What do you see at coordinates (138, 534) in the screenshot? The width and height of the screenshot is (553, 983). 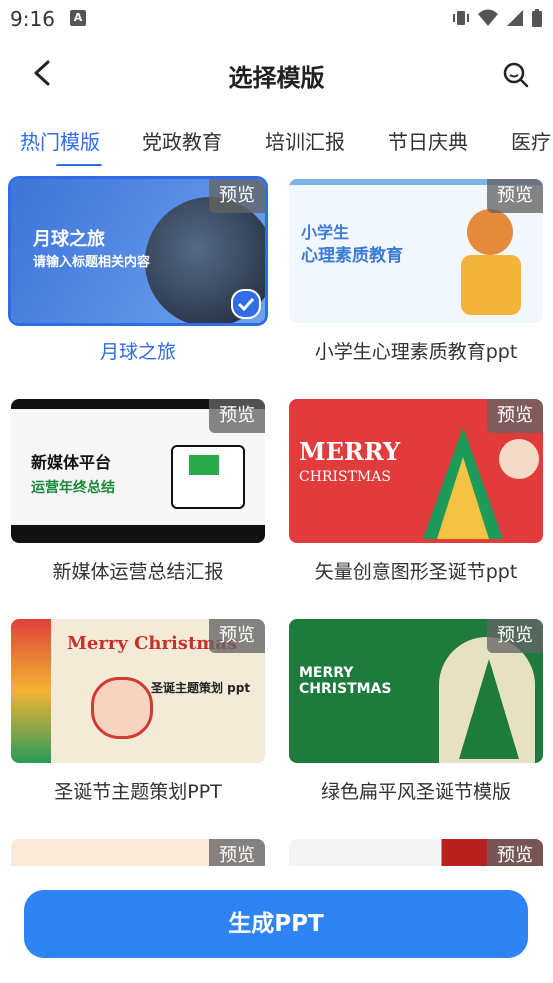 I see `thumb-bottombar` at bounding box center [138, 534].